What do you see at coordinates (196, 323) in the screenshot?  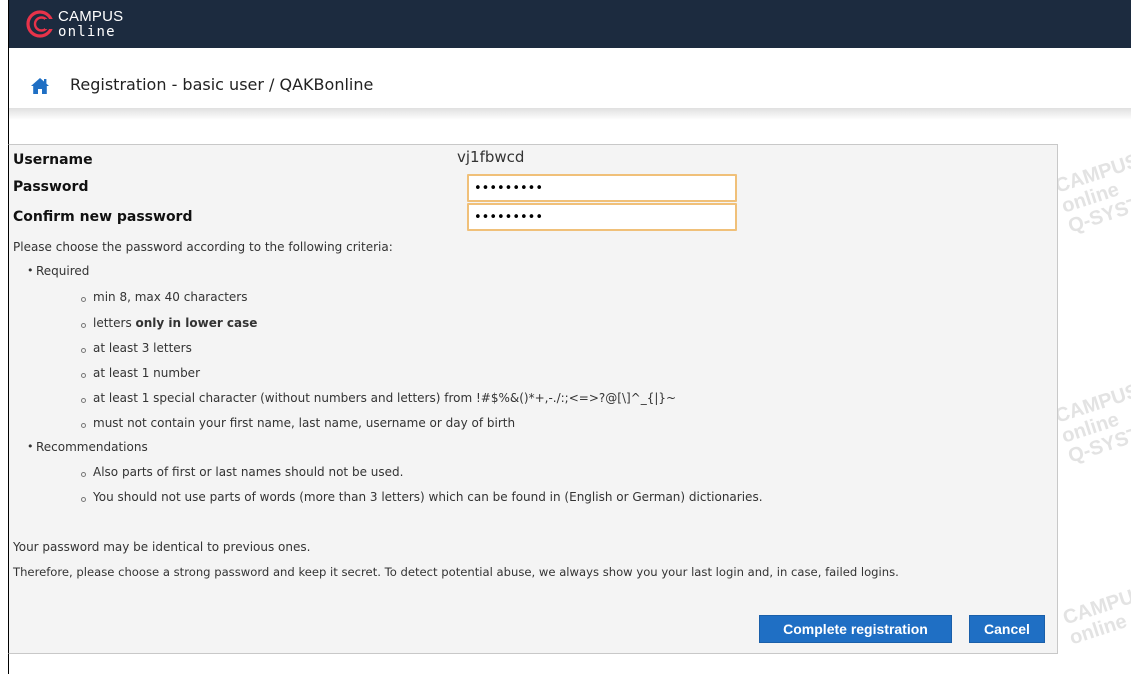 I see `lowercase-emphasis: only in lower case` at bounding box center [196, 323].